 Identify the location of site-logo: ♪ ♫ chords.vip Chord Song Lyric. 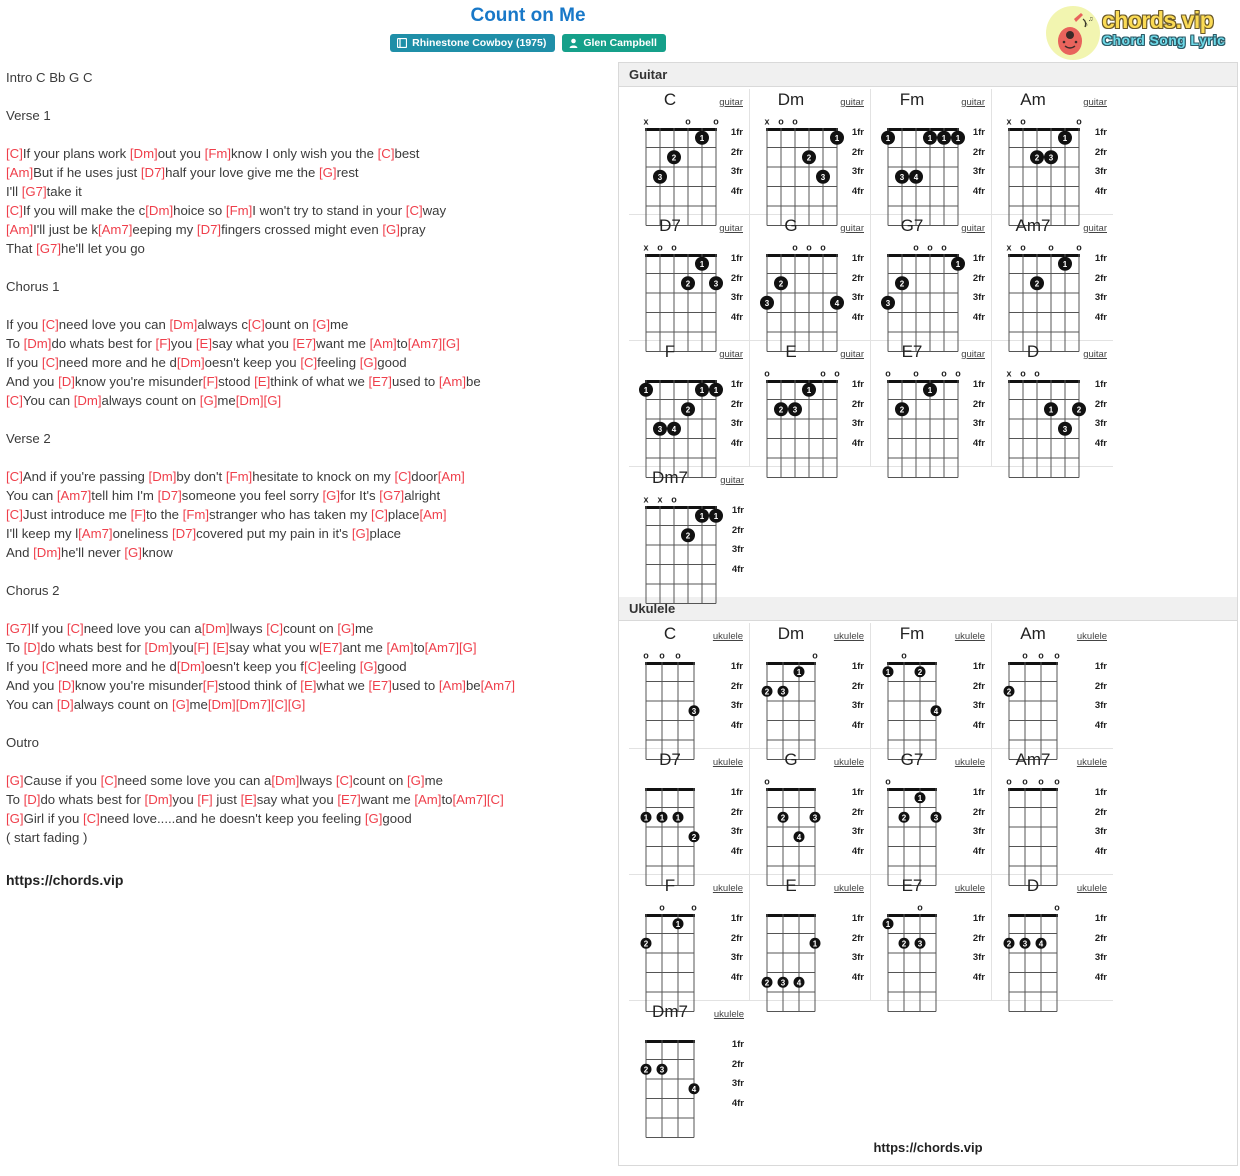
(1136, 33).